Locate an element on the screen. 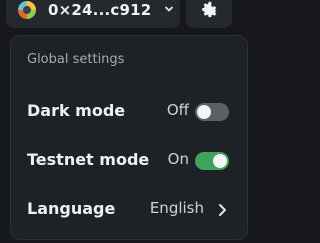 The image size is (320, 243). language-value: English is located at coordinates (176, 208).